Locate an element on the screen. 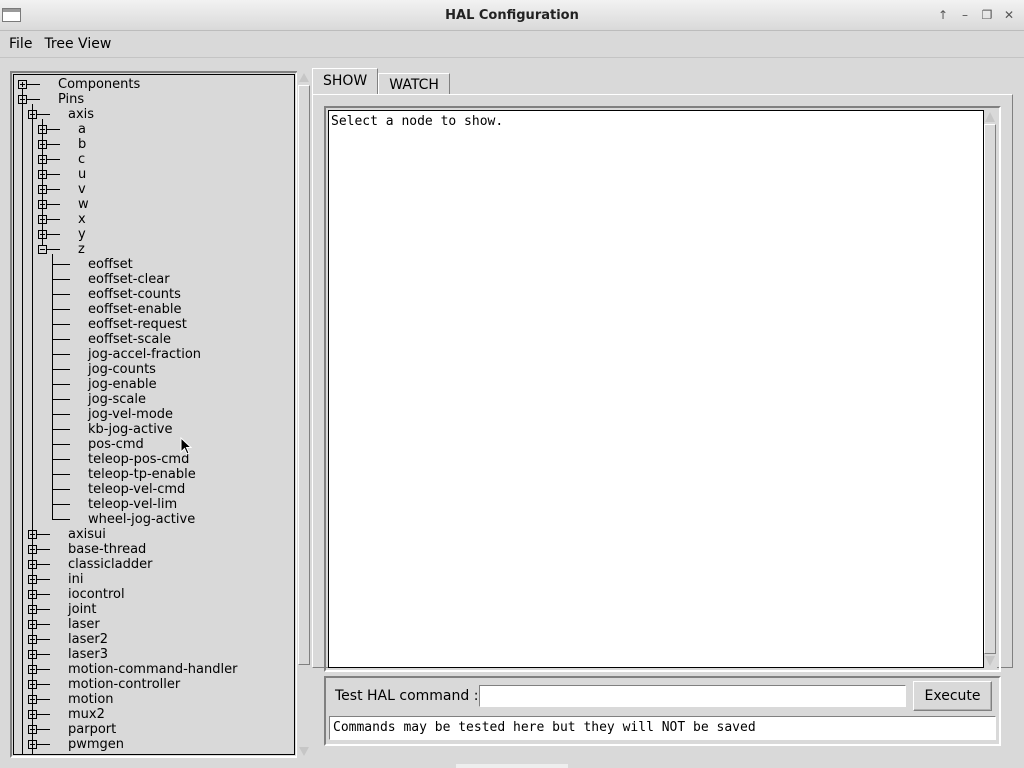 The image size is (1024, 768). tree-item-label: teleop-pos-cmd is located at coordinates (139, 459).